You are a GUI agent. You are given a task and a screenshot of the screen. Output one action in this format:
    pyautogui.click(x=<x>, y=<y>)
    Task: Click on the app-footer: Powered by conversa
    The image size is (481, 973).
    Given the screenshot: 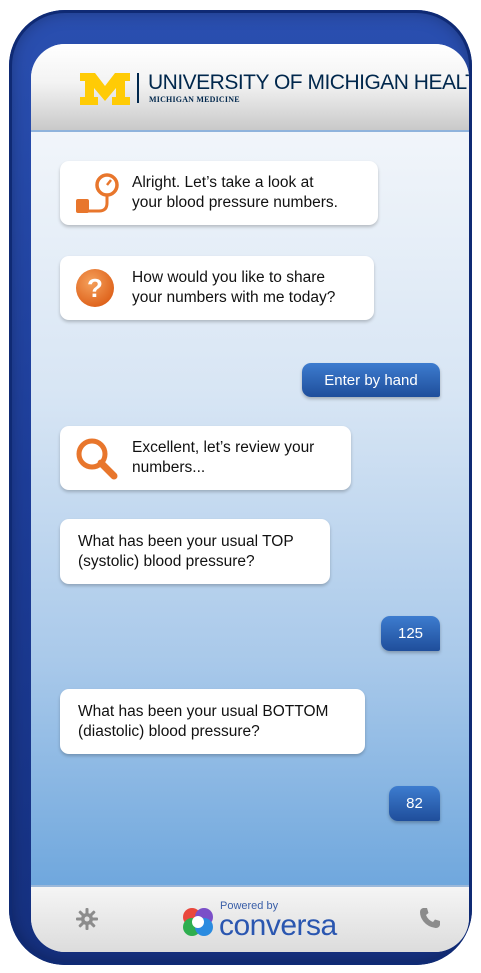 What is the action you would take?
    pyautogui.click(x=250, y=918)
    